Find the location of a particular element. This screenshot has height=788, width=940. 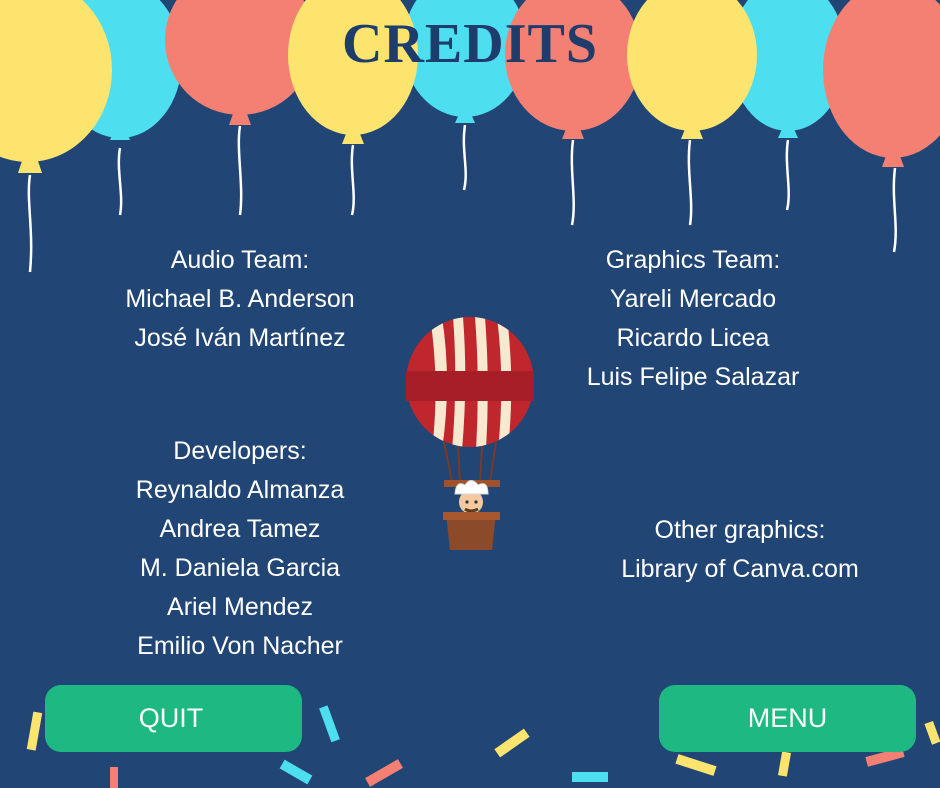

other-graphics-source: Library of Canva.com is located at coordinates (740, 569).